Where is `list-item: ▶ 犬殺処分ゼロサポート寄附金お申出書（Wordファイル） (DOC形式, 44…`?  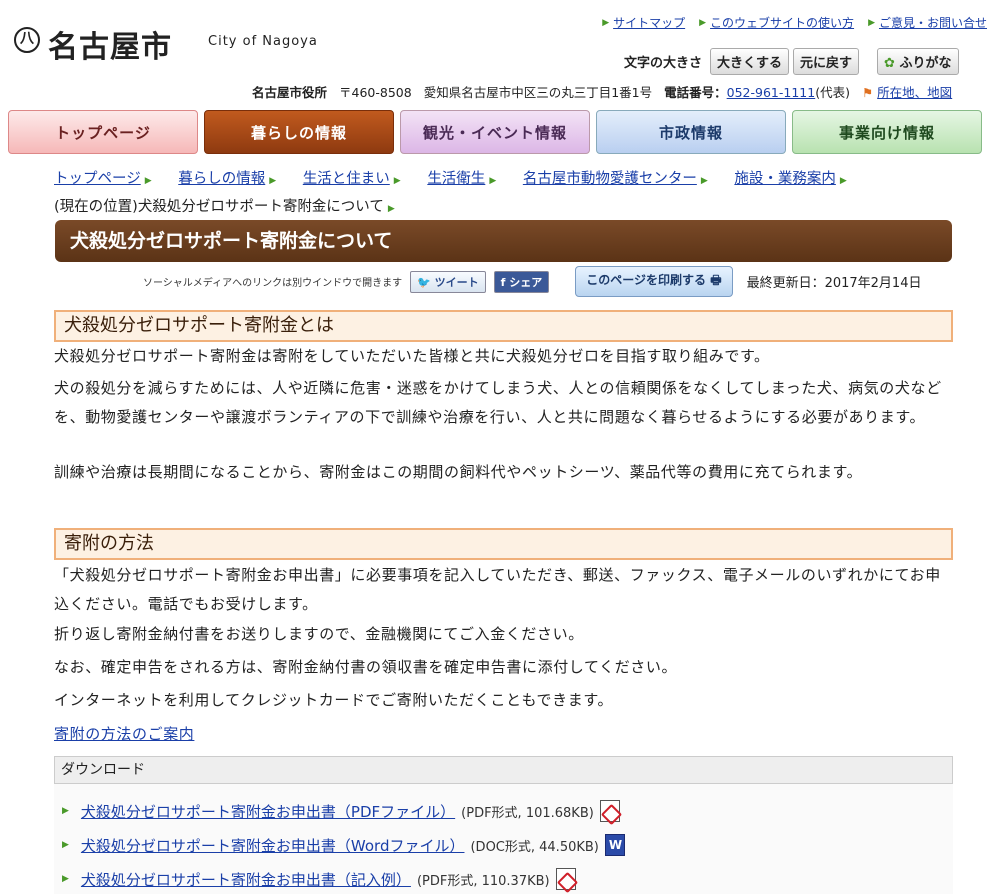
list-item: ▶ 犬殺処分ゼロサポート寄附金お申出書（Wordファイル） (DOC形式, 44… is located at coordinates (343, 845).